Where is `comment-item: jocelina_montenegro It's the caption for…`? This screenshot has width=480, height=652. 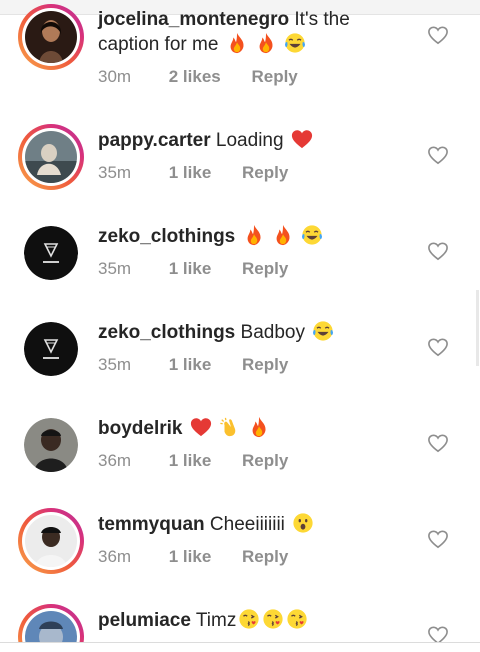 comment-item: jocelina_montenegro It's the caption for… is located at coordinates (240, 48).